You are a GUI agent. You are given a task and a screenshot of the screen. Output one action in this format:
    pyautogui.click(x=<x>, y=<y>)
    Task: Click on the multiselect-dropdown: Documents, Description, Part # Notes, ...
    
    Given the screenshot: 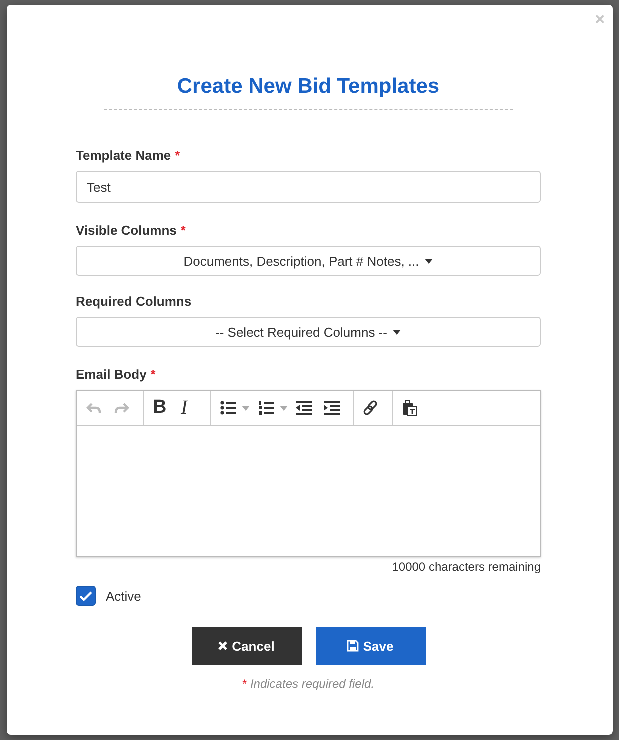 What is the action you would take?
    pyautogui.click(x=308, y=261)
    